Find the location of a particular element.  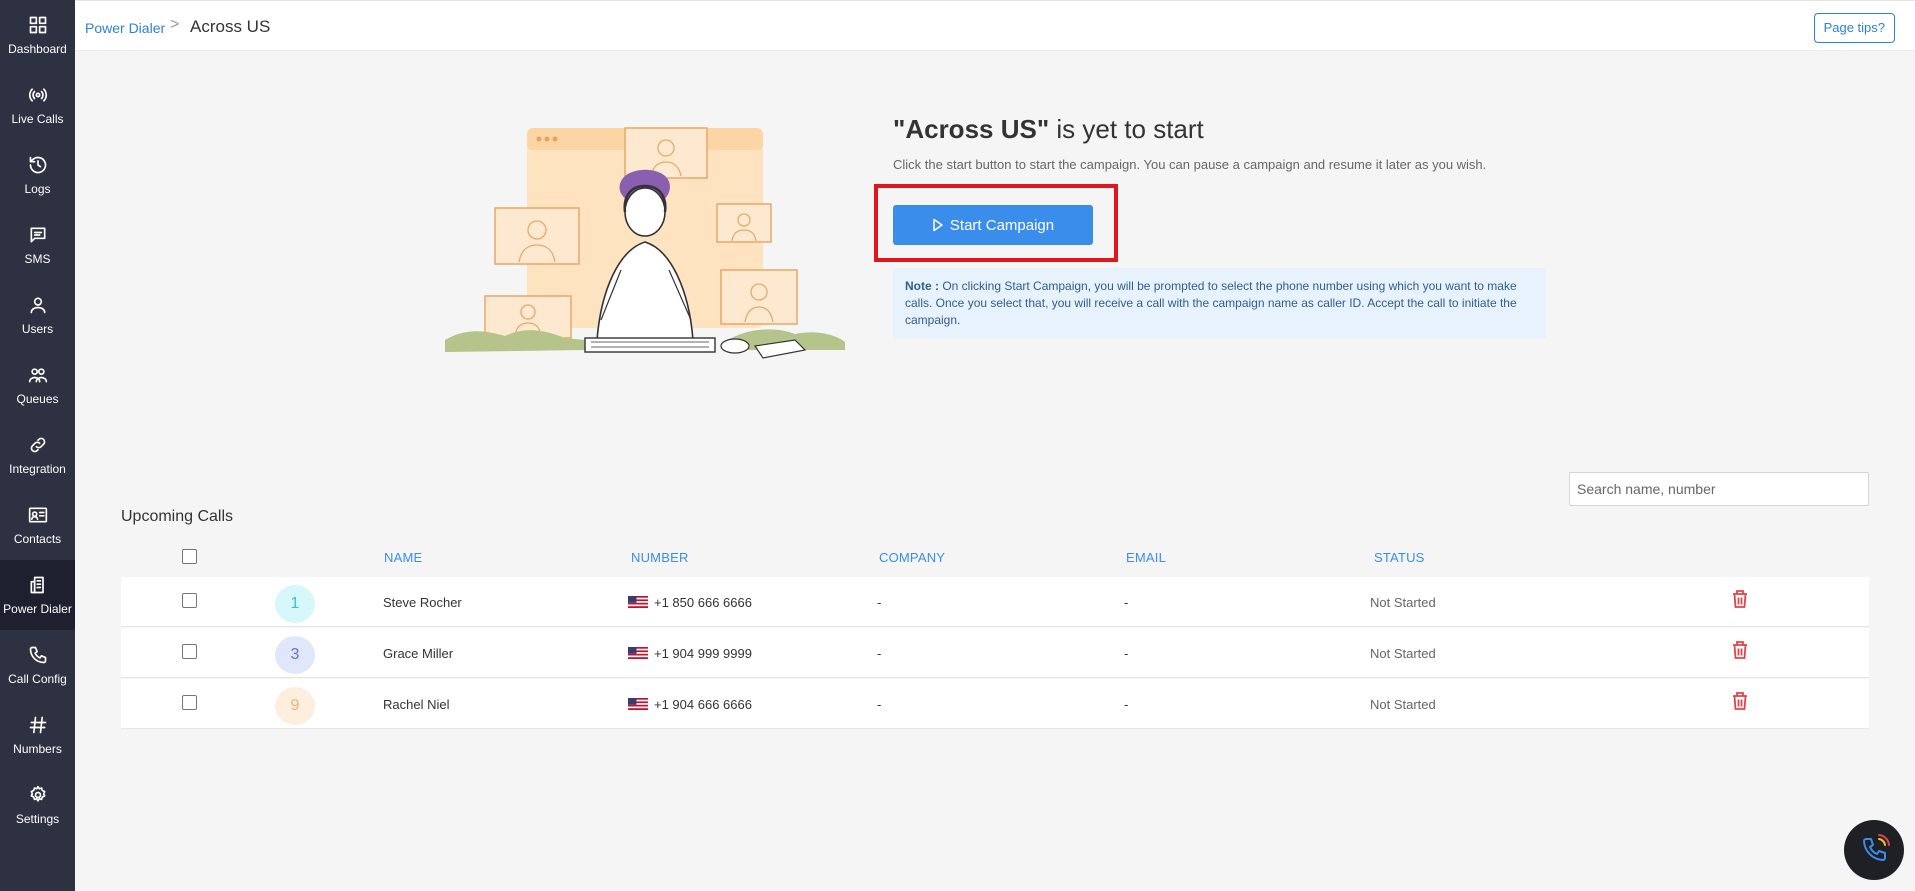

sidebar-item-integration: Integration is located at coordinates (37, 455).